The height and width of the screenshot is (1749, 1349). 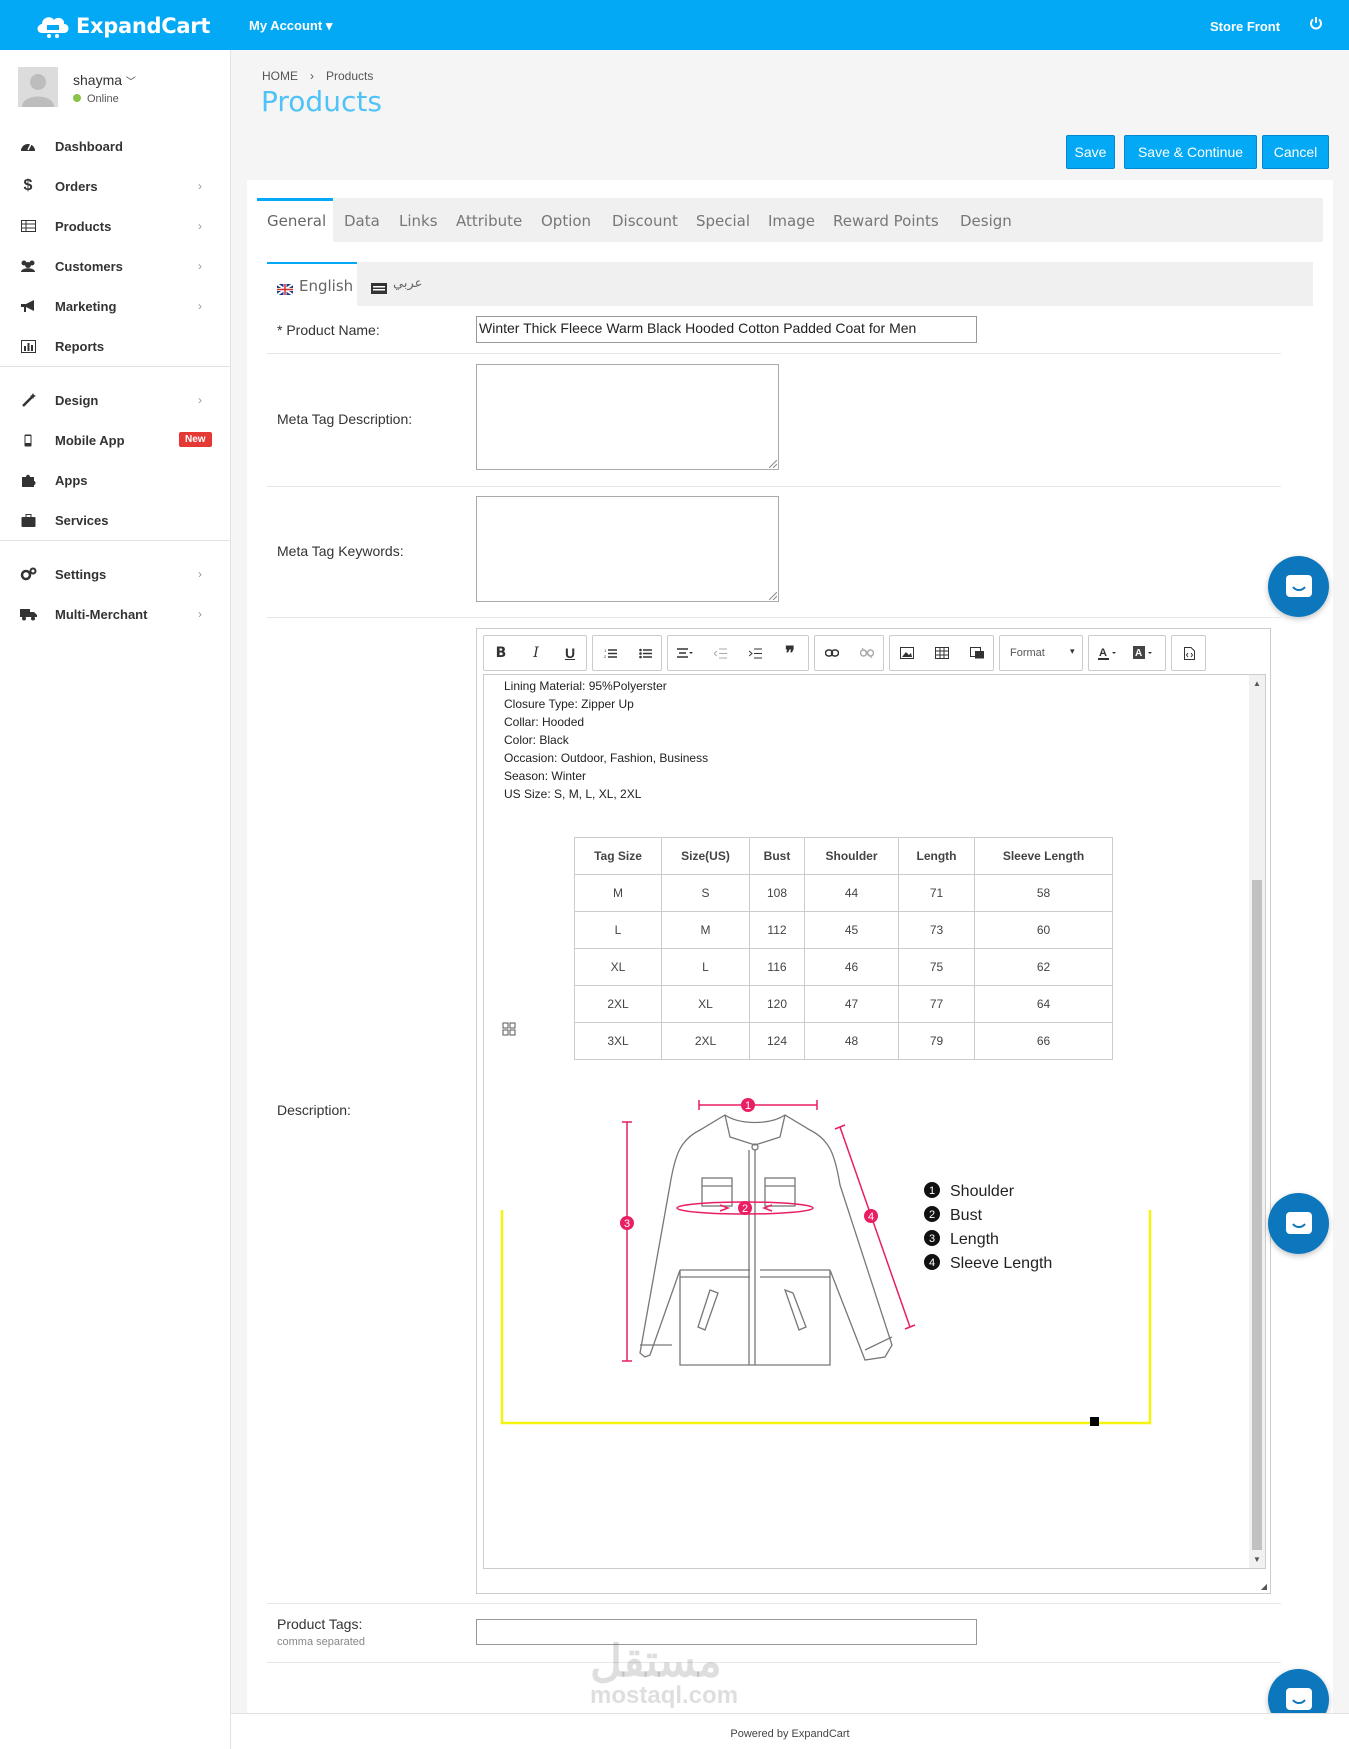 I want to click on save-continue-button: Save & Continue, so click(x=1190, y=152).